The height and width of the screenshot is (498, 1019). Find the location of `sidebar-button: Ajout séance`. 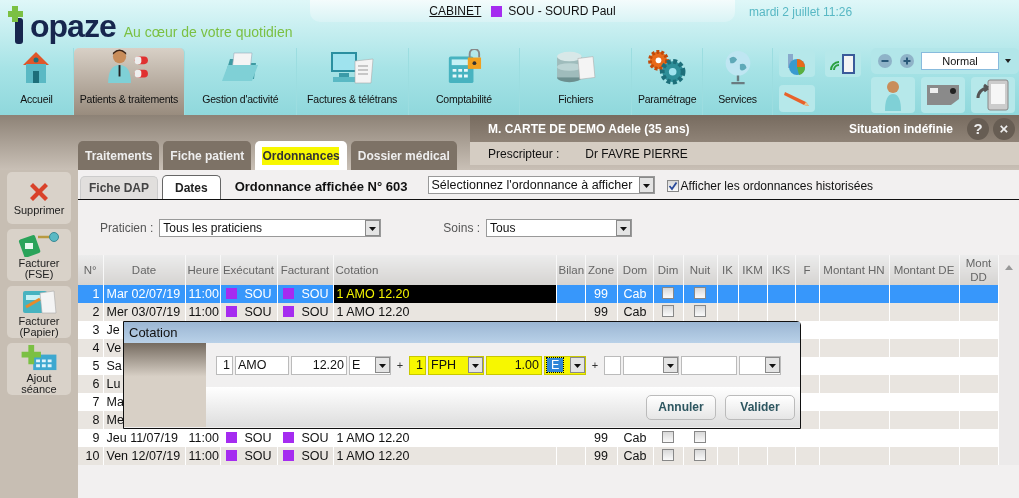

sidebar-button: Ajout séance is located at coordinates (39, 369).